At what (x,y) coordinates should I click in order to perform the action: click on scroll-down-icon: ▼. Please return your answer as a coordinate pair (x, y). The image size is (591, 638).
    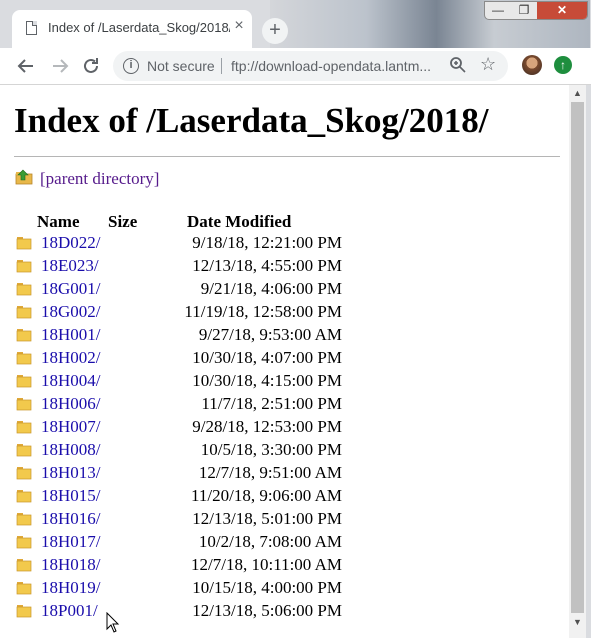
    Looking at the image, I should click on (577, 622).